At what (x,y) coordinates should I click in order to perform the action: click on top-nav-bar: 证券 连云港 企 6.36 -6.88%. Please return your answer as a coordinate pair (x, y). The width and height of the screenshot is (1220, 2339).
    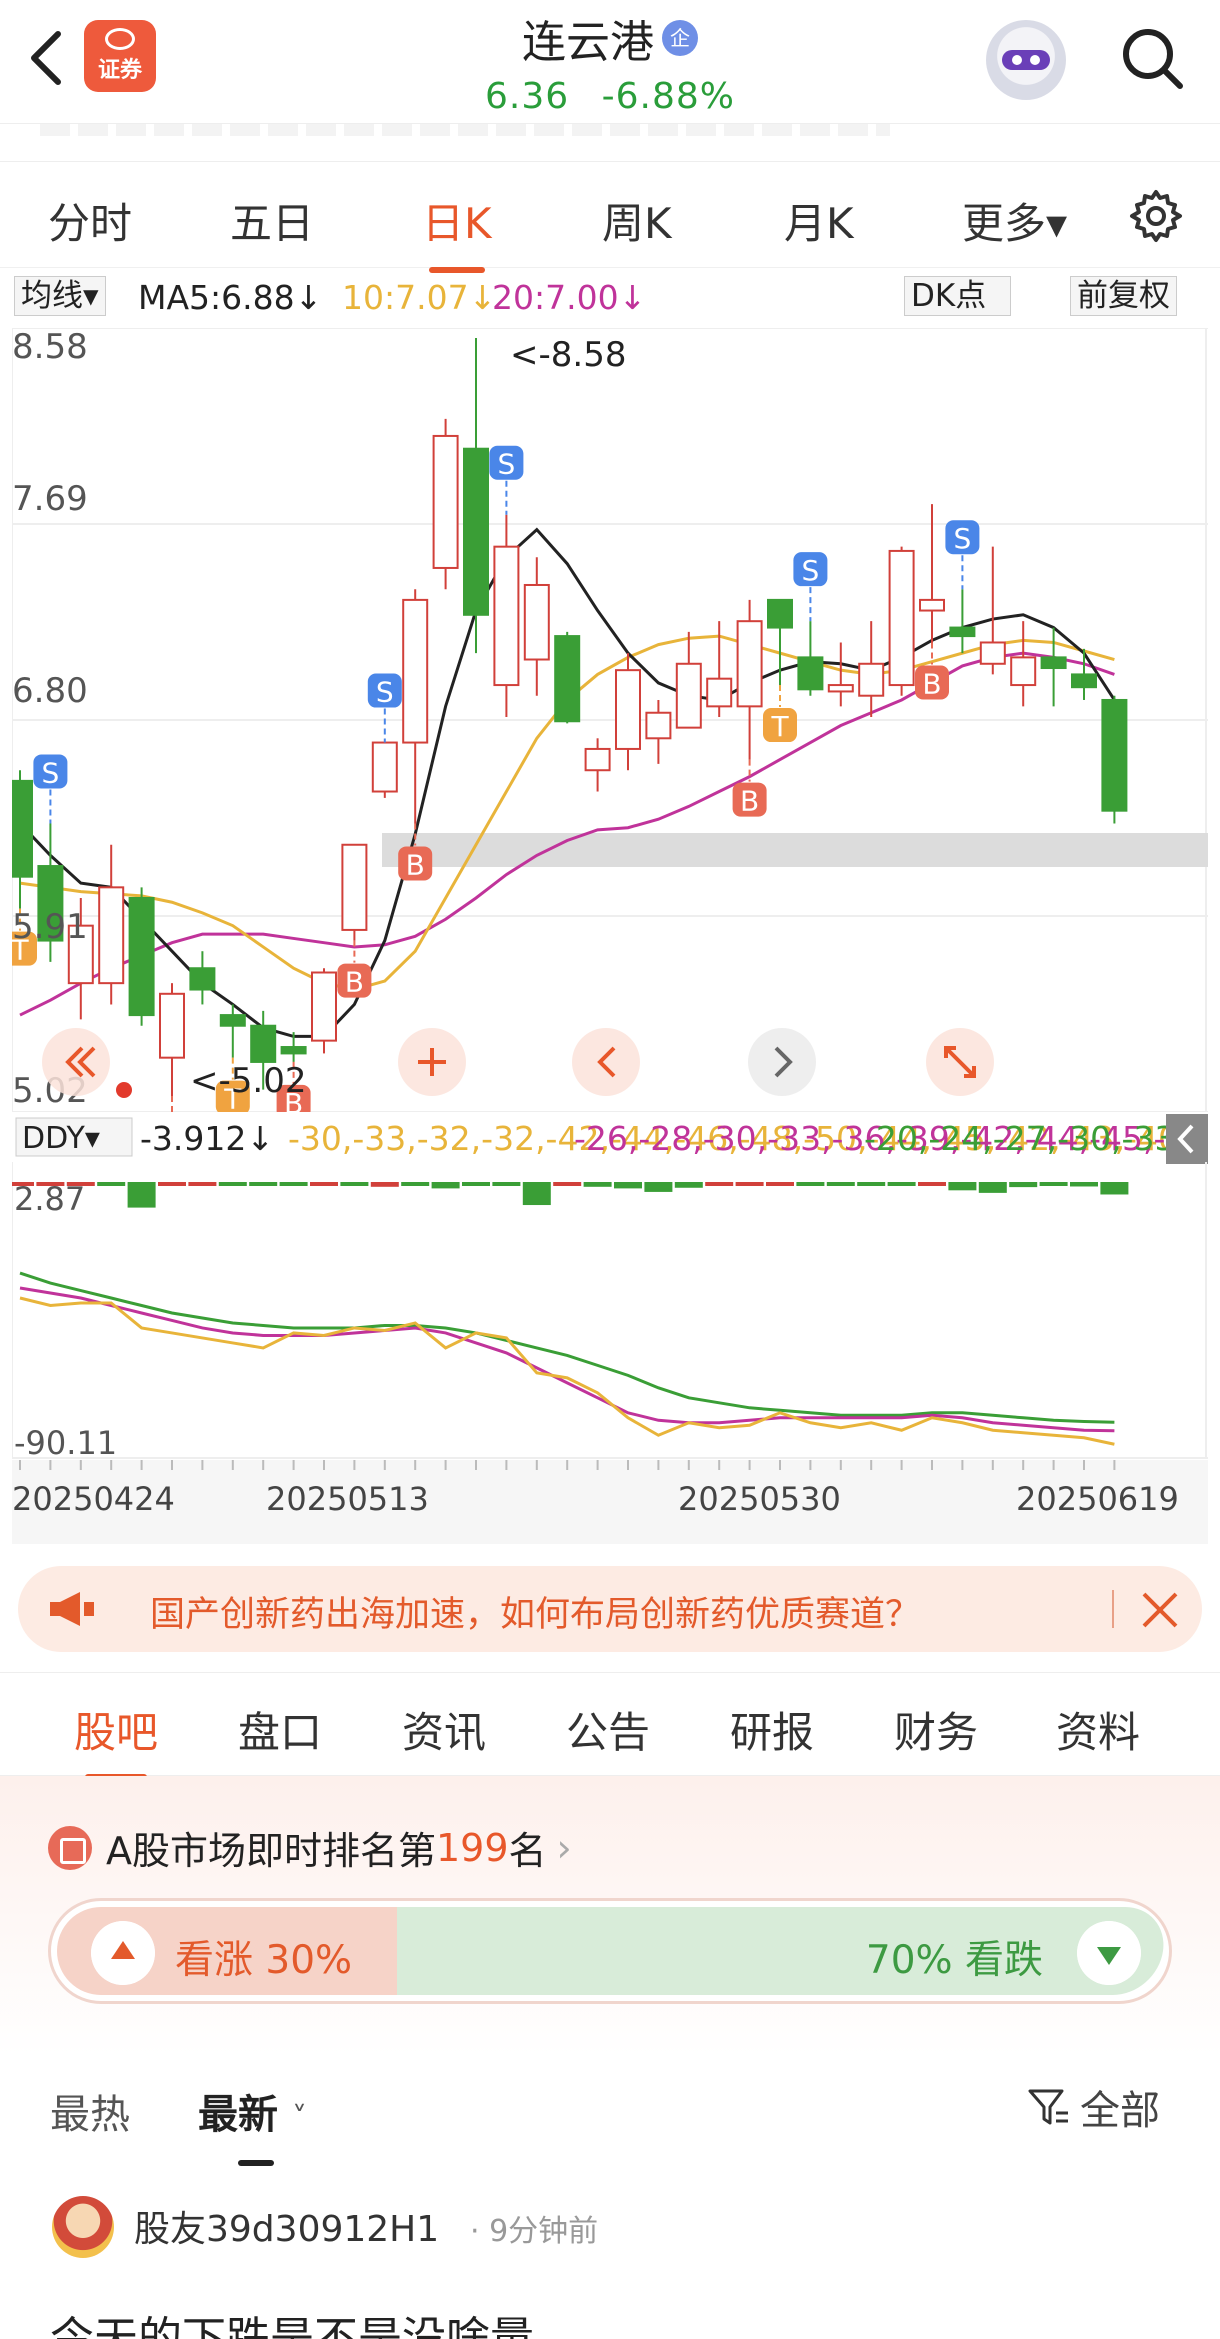
    Looking at the image, I should click on (610, 62).